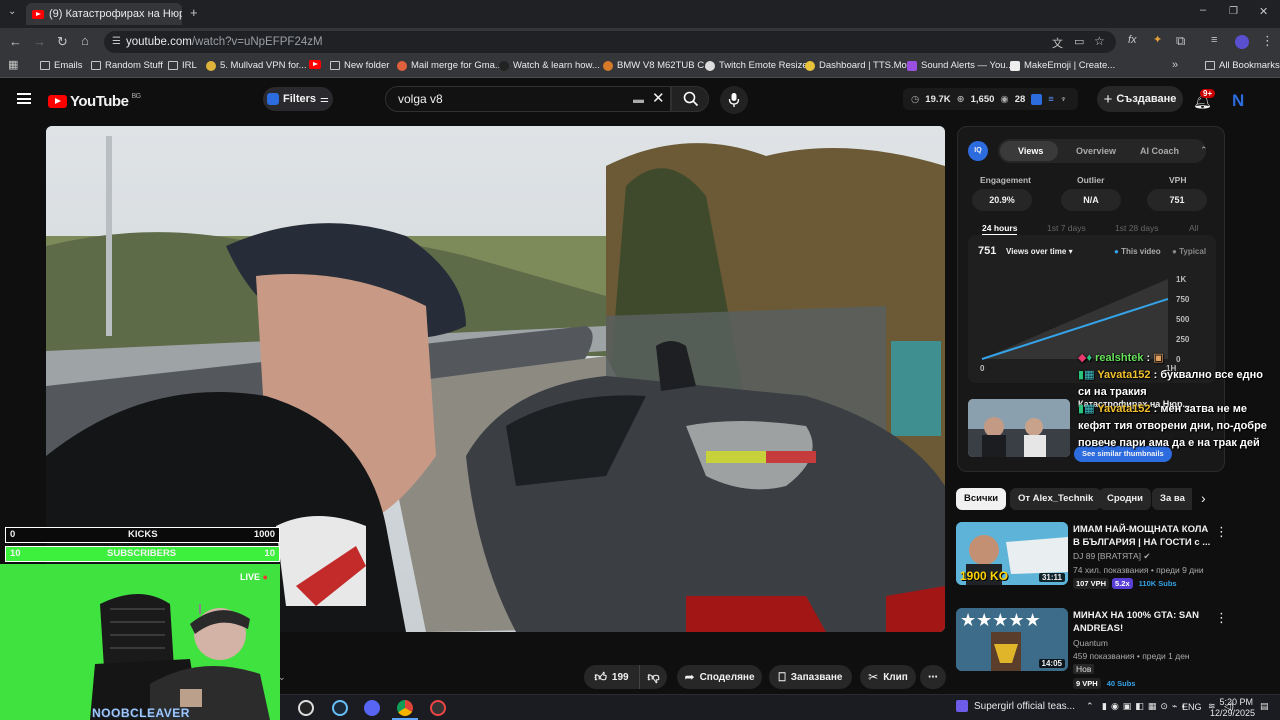  Describe the element at coordinates (1203, 498) in the screenshot. I see `chips-next-chevron-icon: ›` at that location.